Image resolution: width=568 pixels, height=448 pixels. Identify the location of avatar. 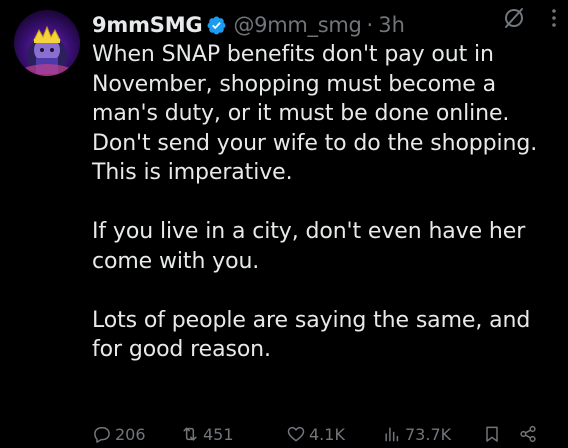
(47, 43).